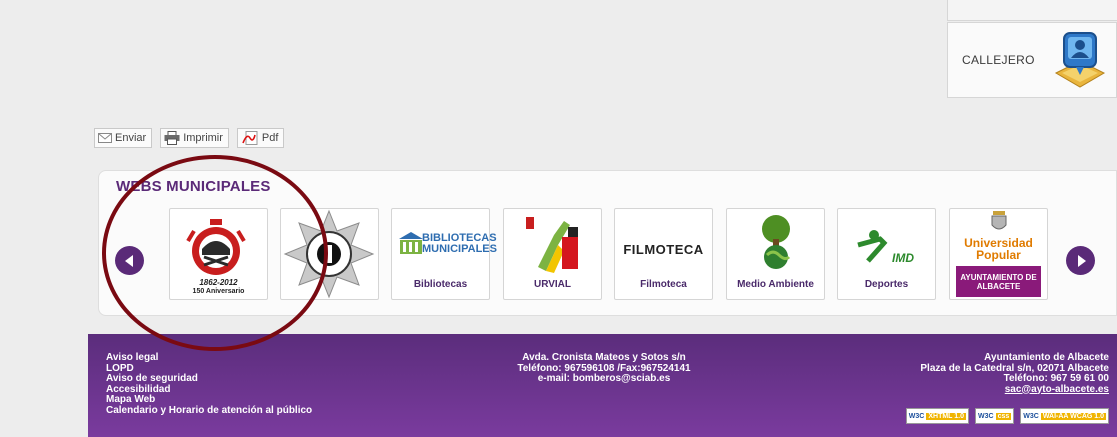 This screenshot has height=437, width=1117. I want to click on footer-link-aviso-seguridad: Aviso de seguridad, so click(209, 379).